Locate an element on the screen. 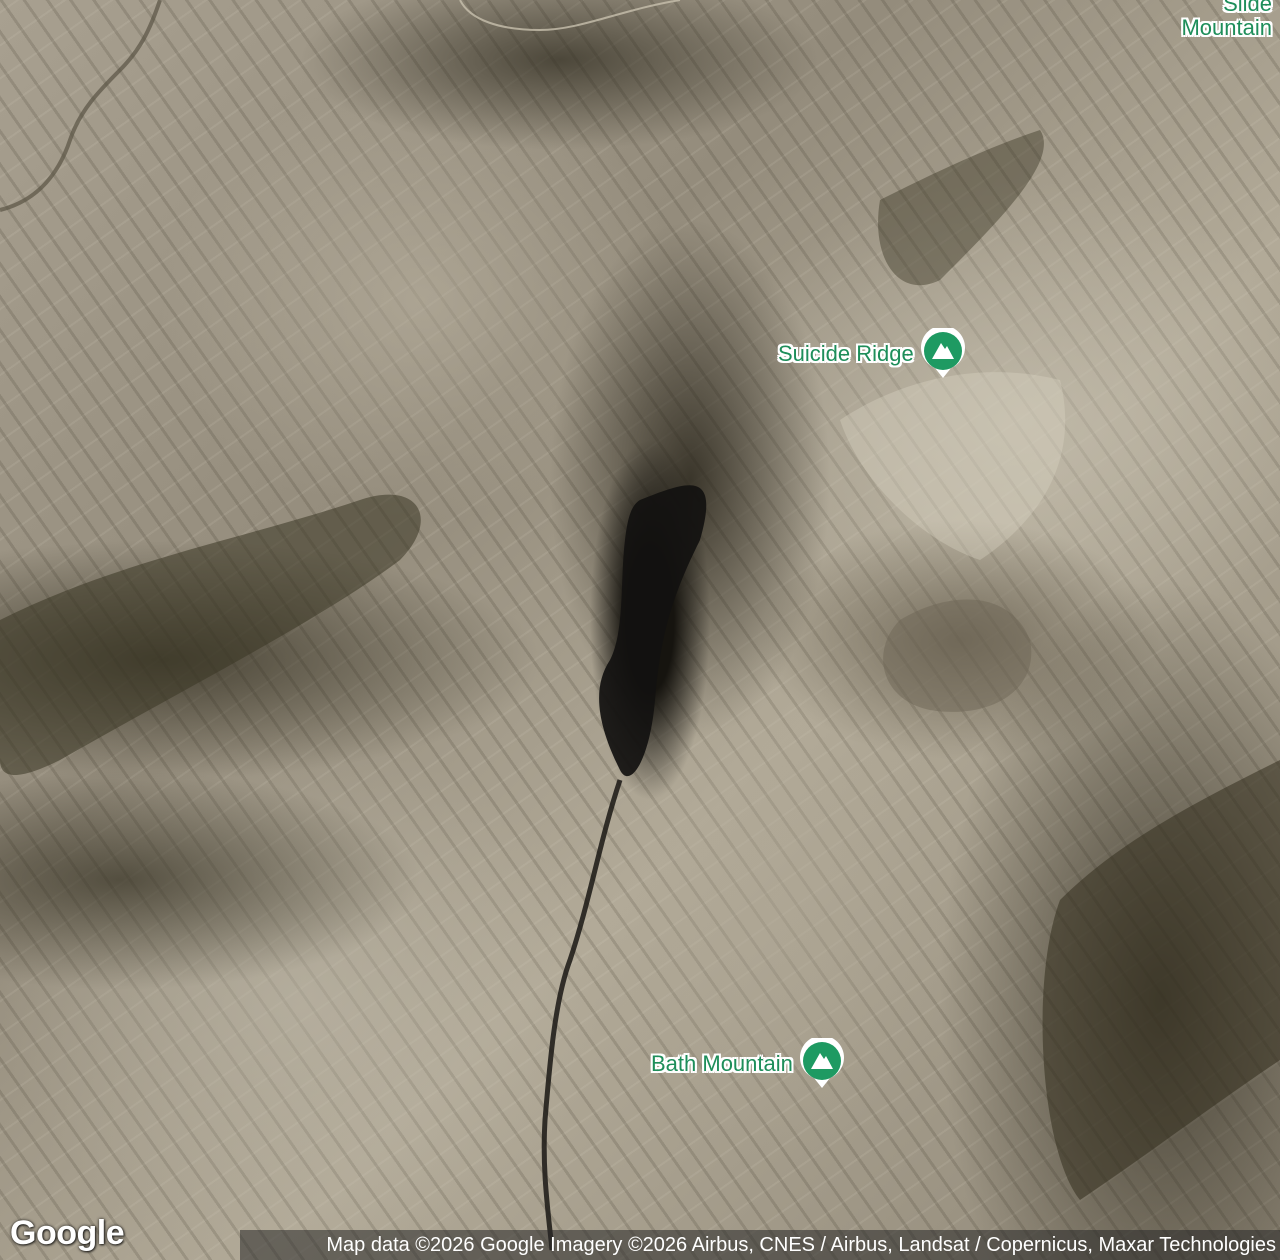  stream is located at coordinates (81, 106).